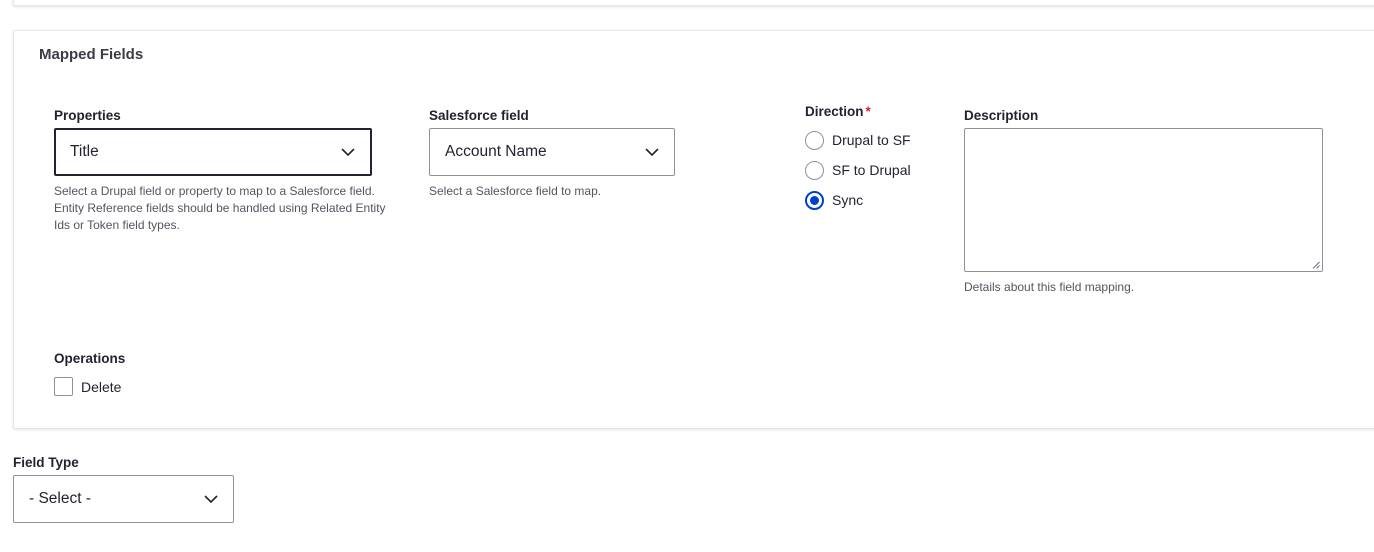 The image size is (1374, 552). What do you see at coordinates (91, 54) in the screenshot?
I see `mapped-fields-title: Mapped Fields` at bounding box center [91, 54].